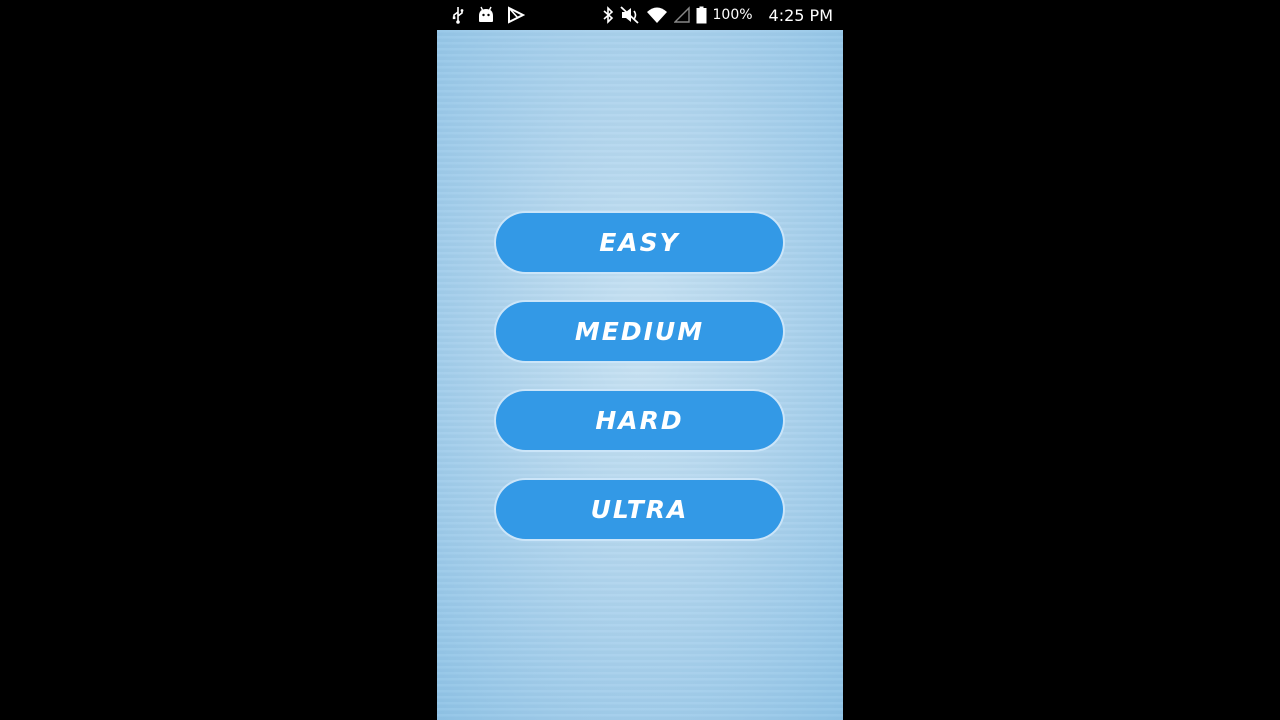 This screenshot has height=720, width=1280. I want to click on medium-button: MEDIUM, so click(639, 331).